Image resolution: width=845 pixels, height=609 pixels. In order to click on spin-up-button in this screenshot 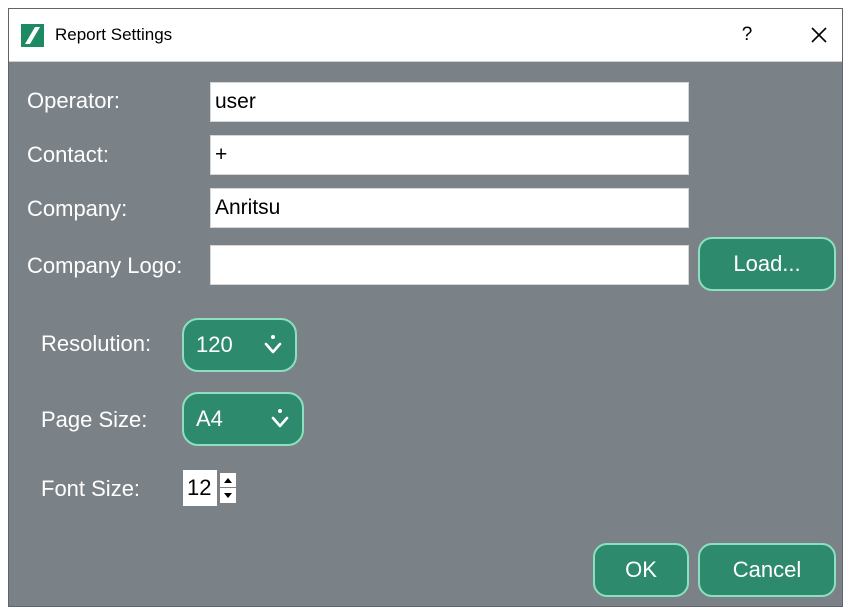, I will do `click(228, 480)`.